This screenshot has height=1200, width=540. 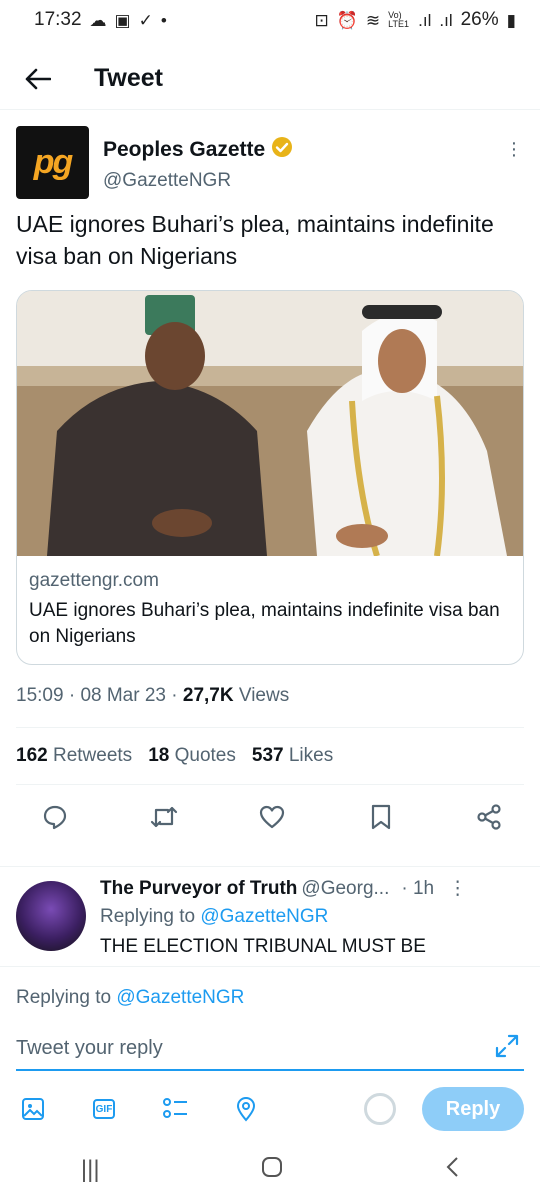 I want to click on more-options-icon: · · ·, so click(x=514, y=149).